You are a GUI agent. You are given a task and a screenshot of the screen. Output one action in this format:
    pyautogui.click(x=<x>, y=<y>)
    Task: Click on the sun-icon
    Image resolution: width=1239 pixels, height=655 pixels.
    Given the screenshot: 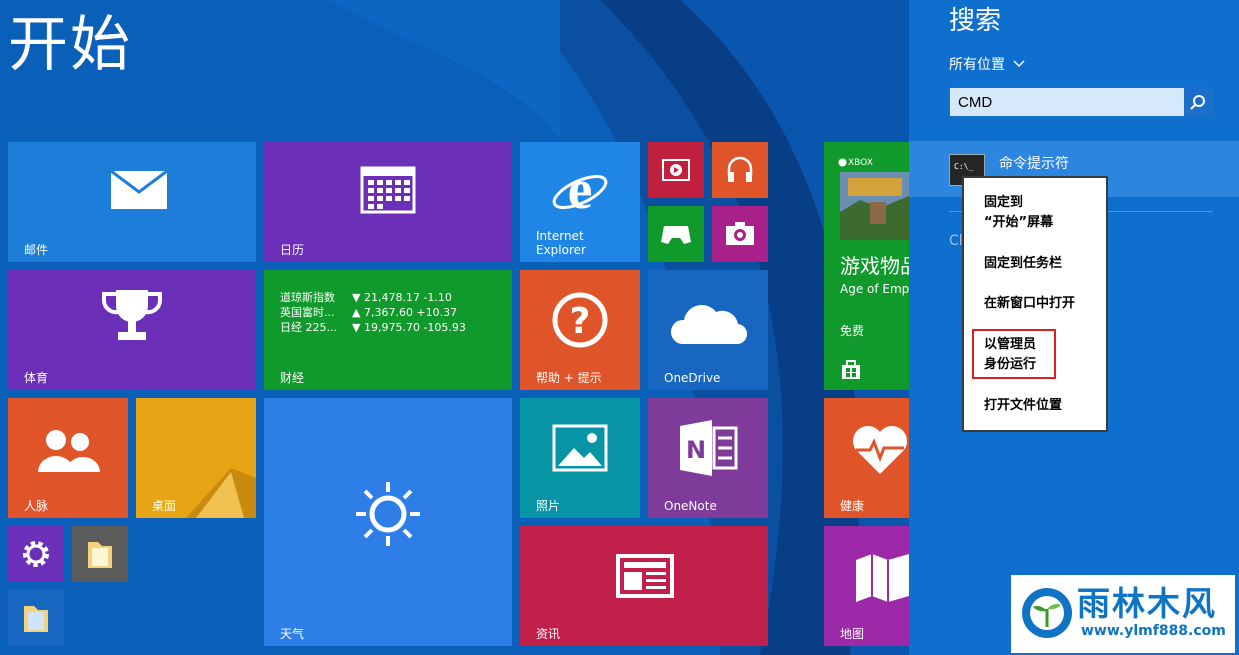 What is the action you would take?
    pyautogui.click(x=388, y=514)
    